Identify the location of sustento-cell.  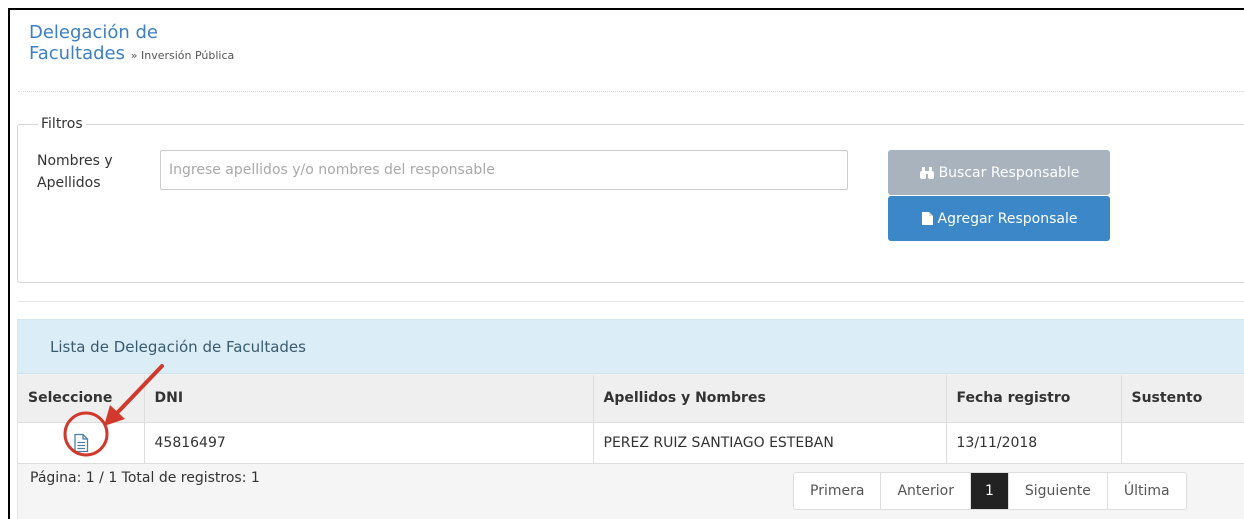
(1182, 443).